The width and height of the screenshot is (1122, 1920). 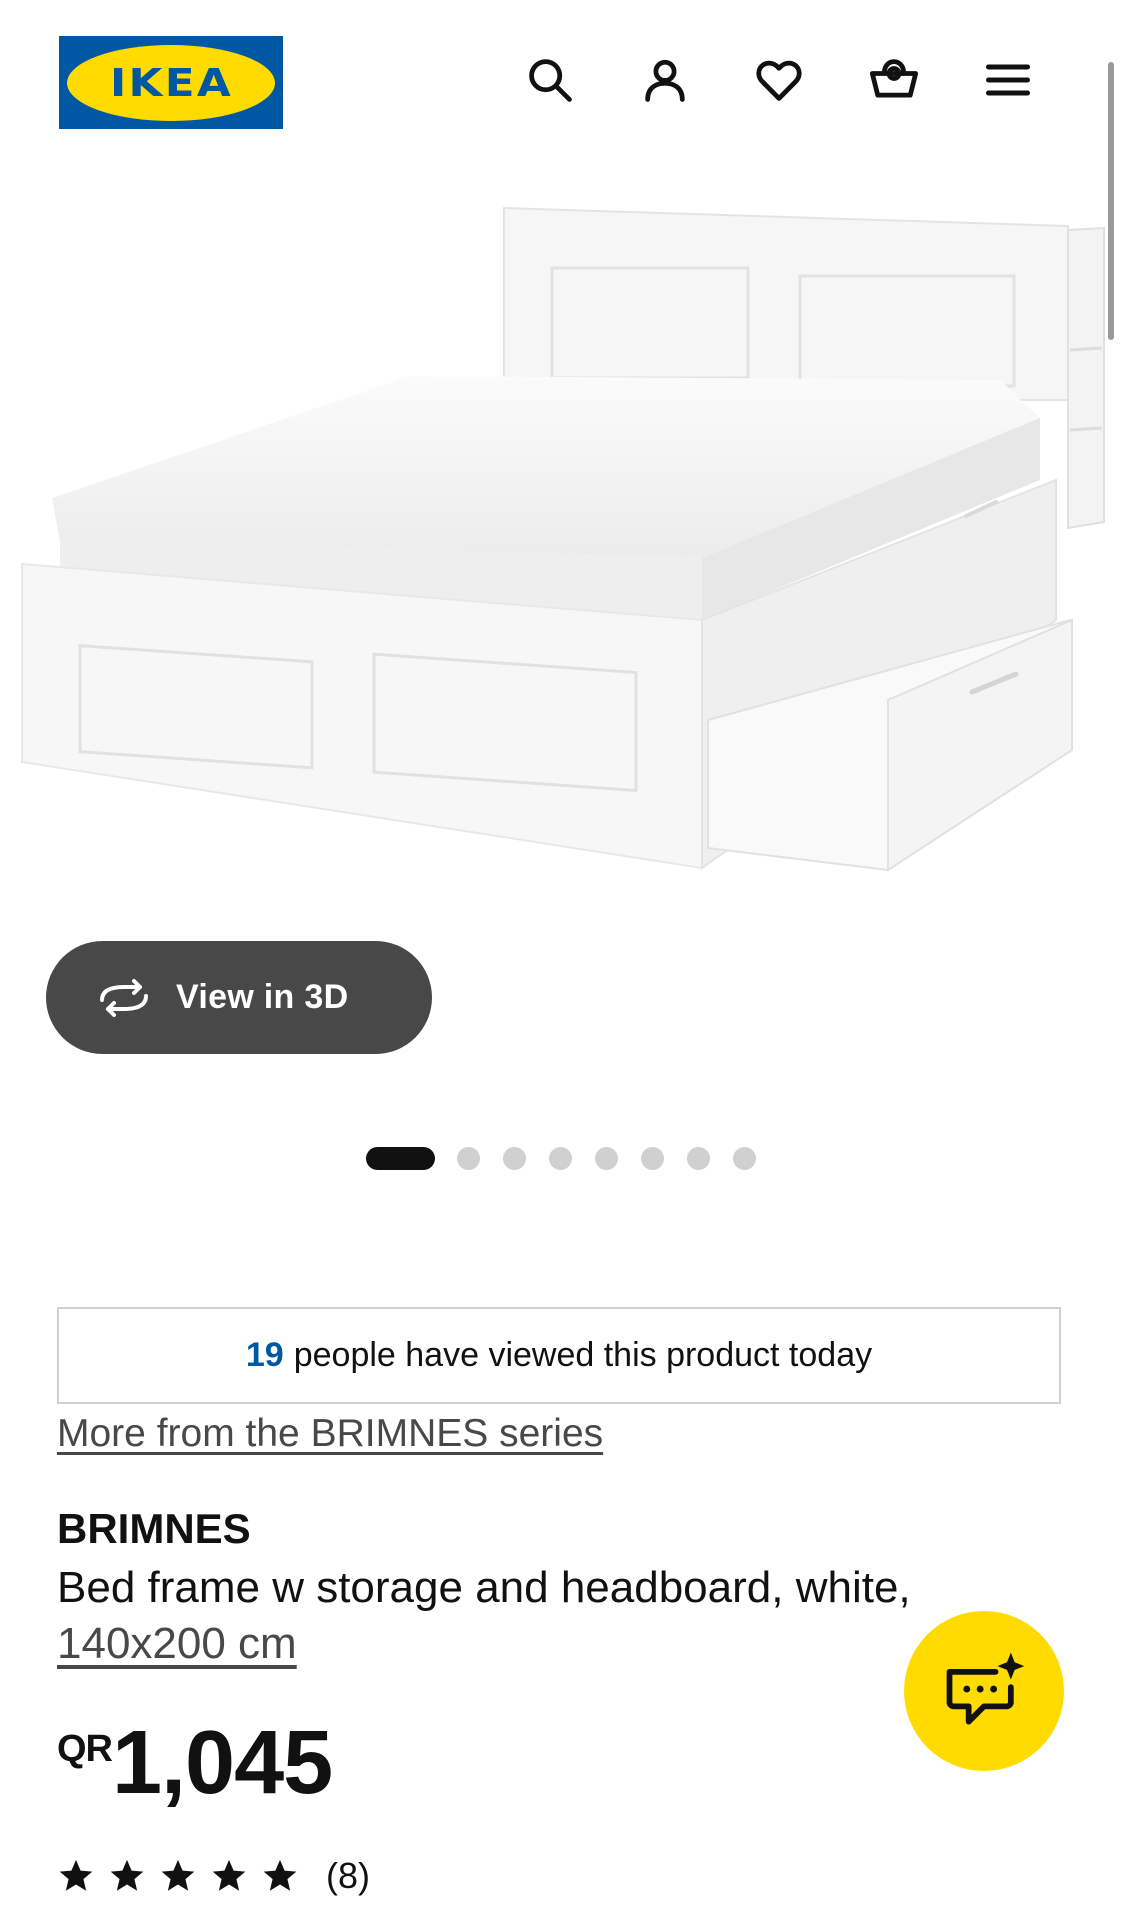 I want to click on viewed-today-banner: 19 people have viewed this product today, so click(x=559, y=1355).